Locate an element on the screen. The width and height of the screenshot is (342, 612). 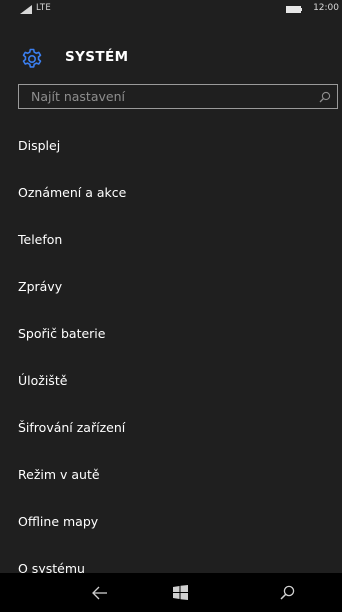
start-button is located at coordinates (180, 592).